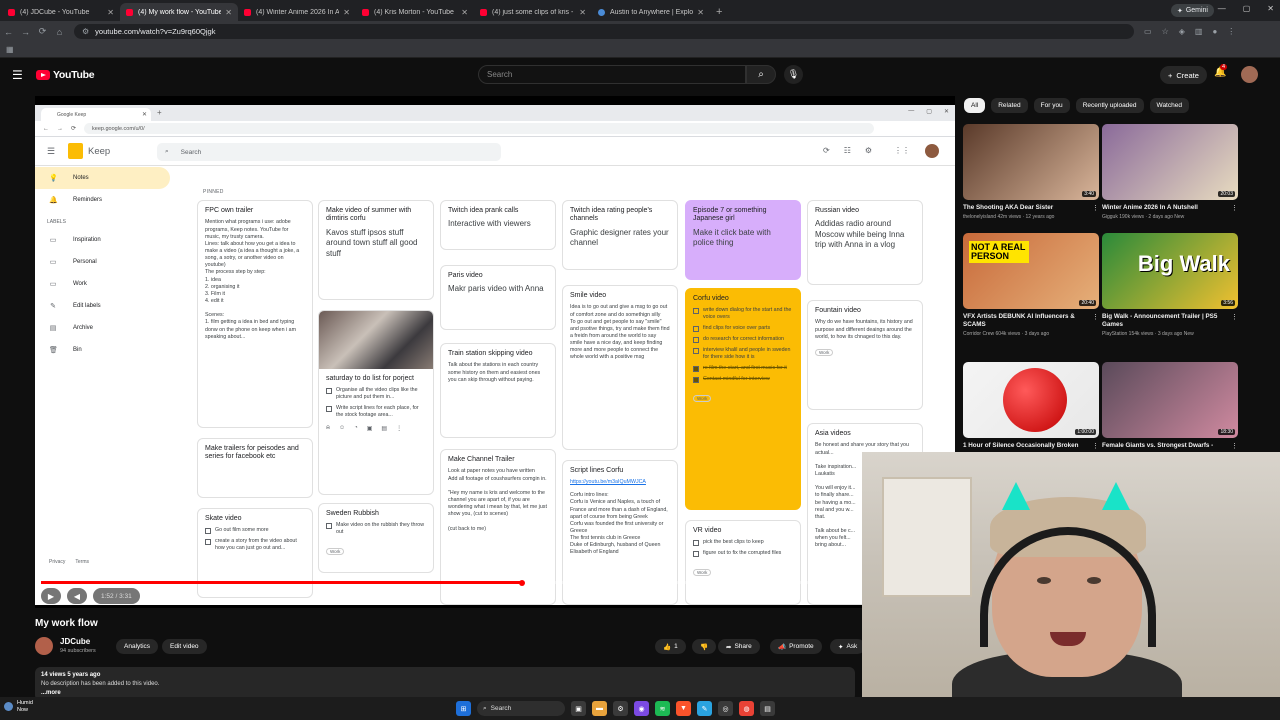 This screenshot has height=720, width=1280. I want to click on chrome-menu-icon: ⋮, so click(1231, 31).